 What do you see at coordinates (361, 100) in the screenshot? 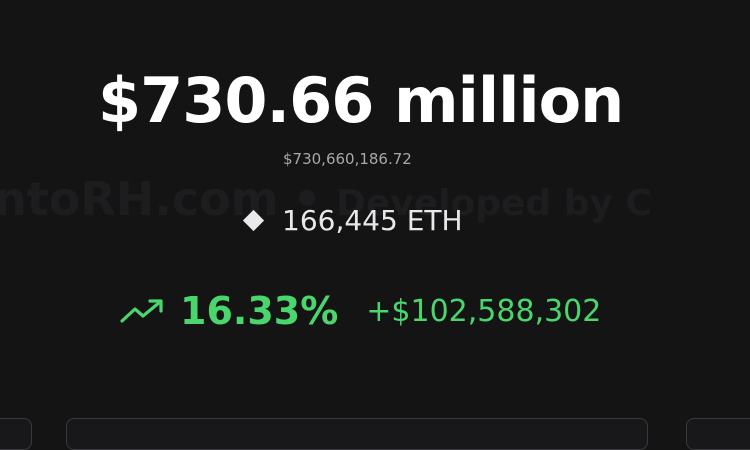
I see `market-value-headline: $730.66 million` at bounding box center [361, 100].